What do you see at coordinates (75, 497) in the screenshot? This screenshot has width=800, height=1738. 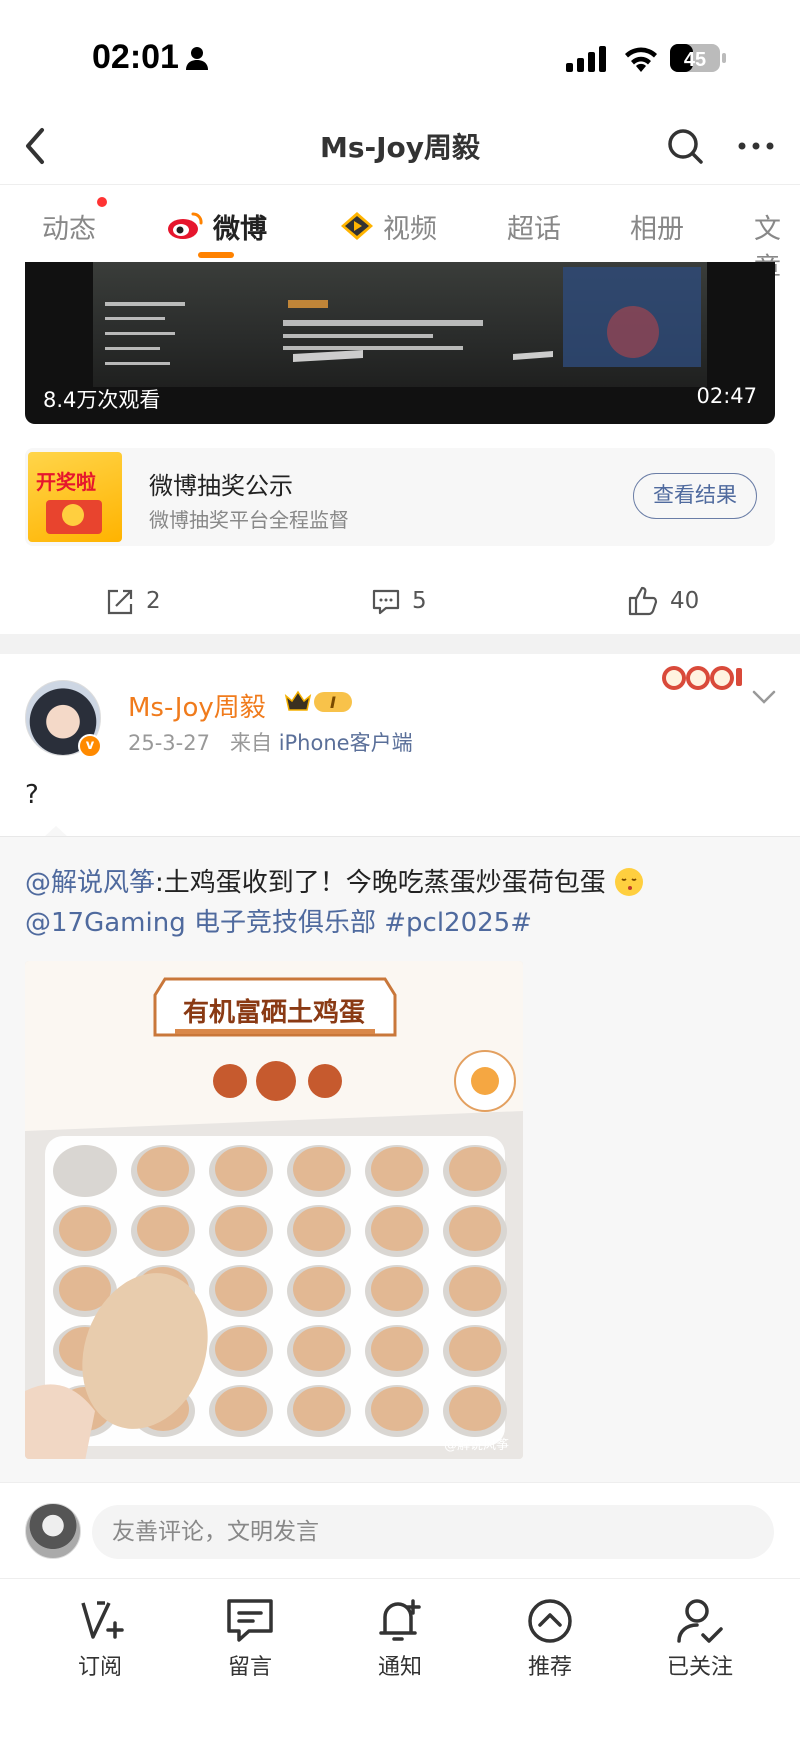 I see `lottery-thumbnail: 开奖啦` at bounding box center [75, 497].